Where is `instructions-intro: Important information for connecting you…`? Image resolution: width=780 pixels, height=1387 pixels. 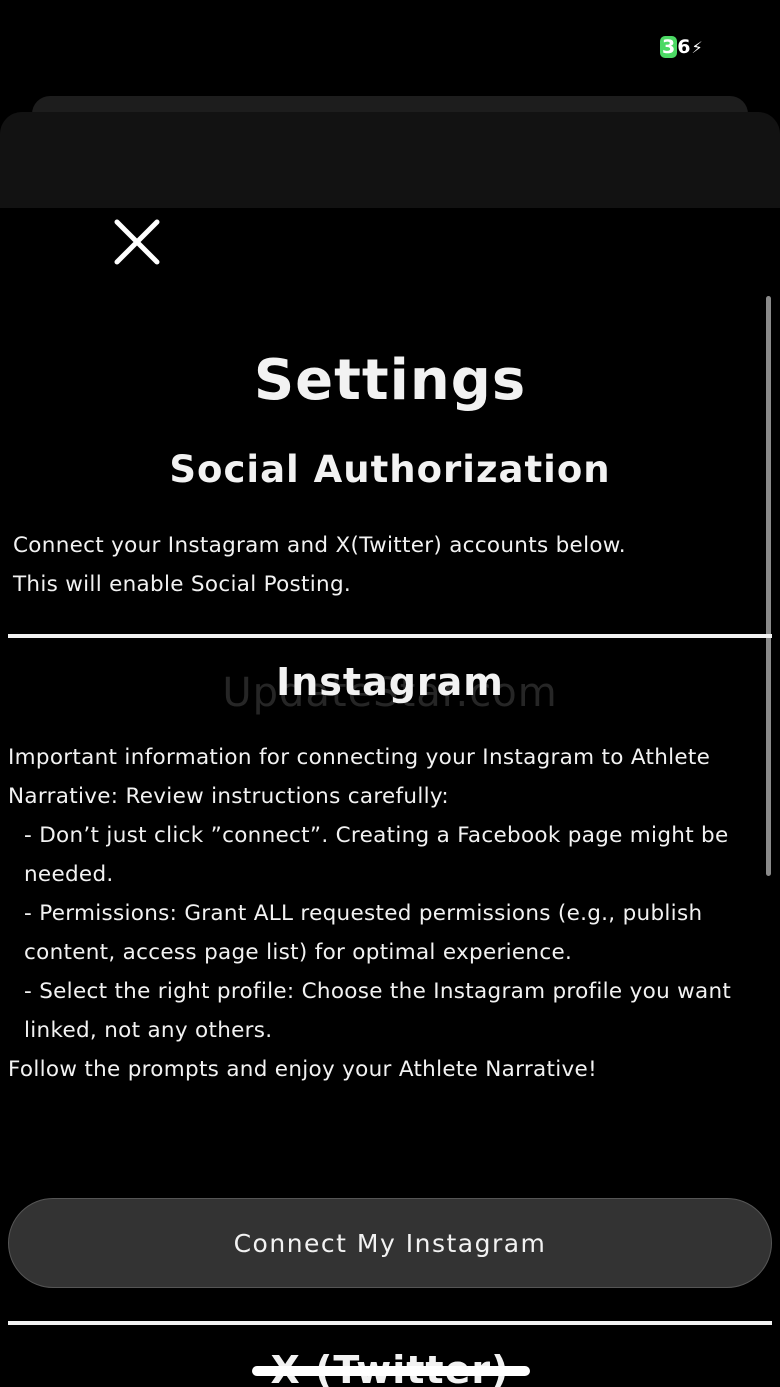
instructions-intro: Important information for connecting you… is located at coordinates (359, 777).